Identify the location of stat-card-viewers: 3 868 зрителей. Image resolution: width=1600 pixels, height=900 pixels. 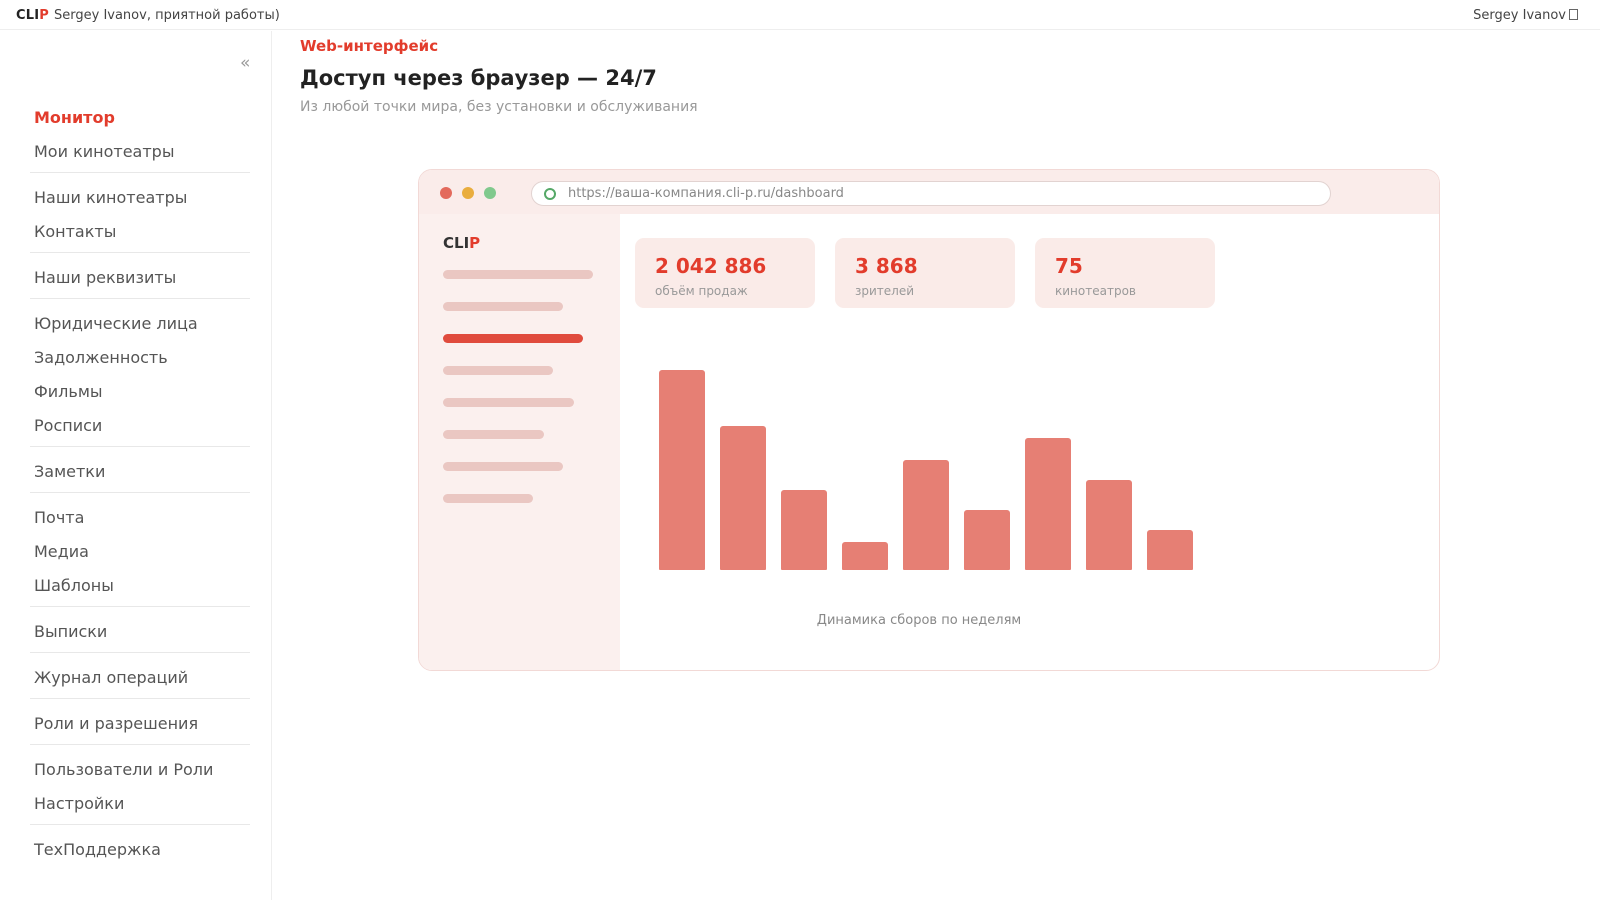
(925, 273).